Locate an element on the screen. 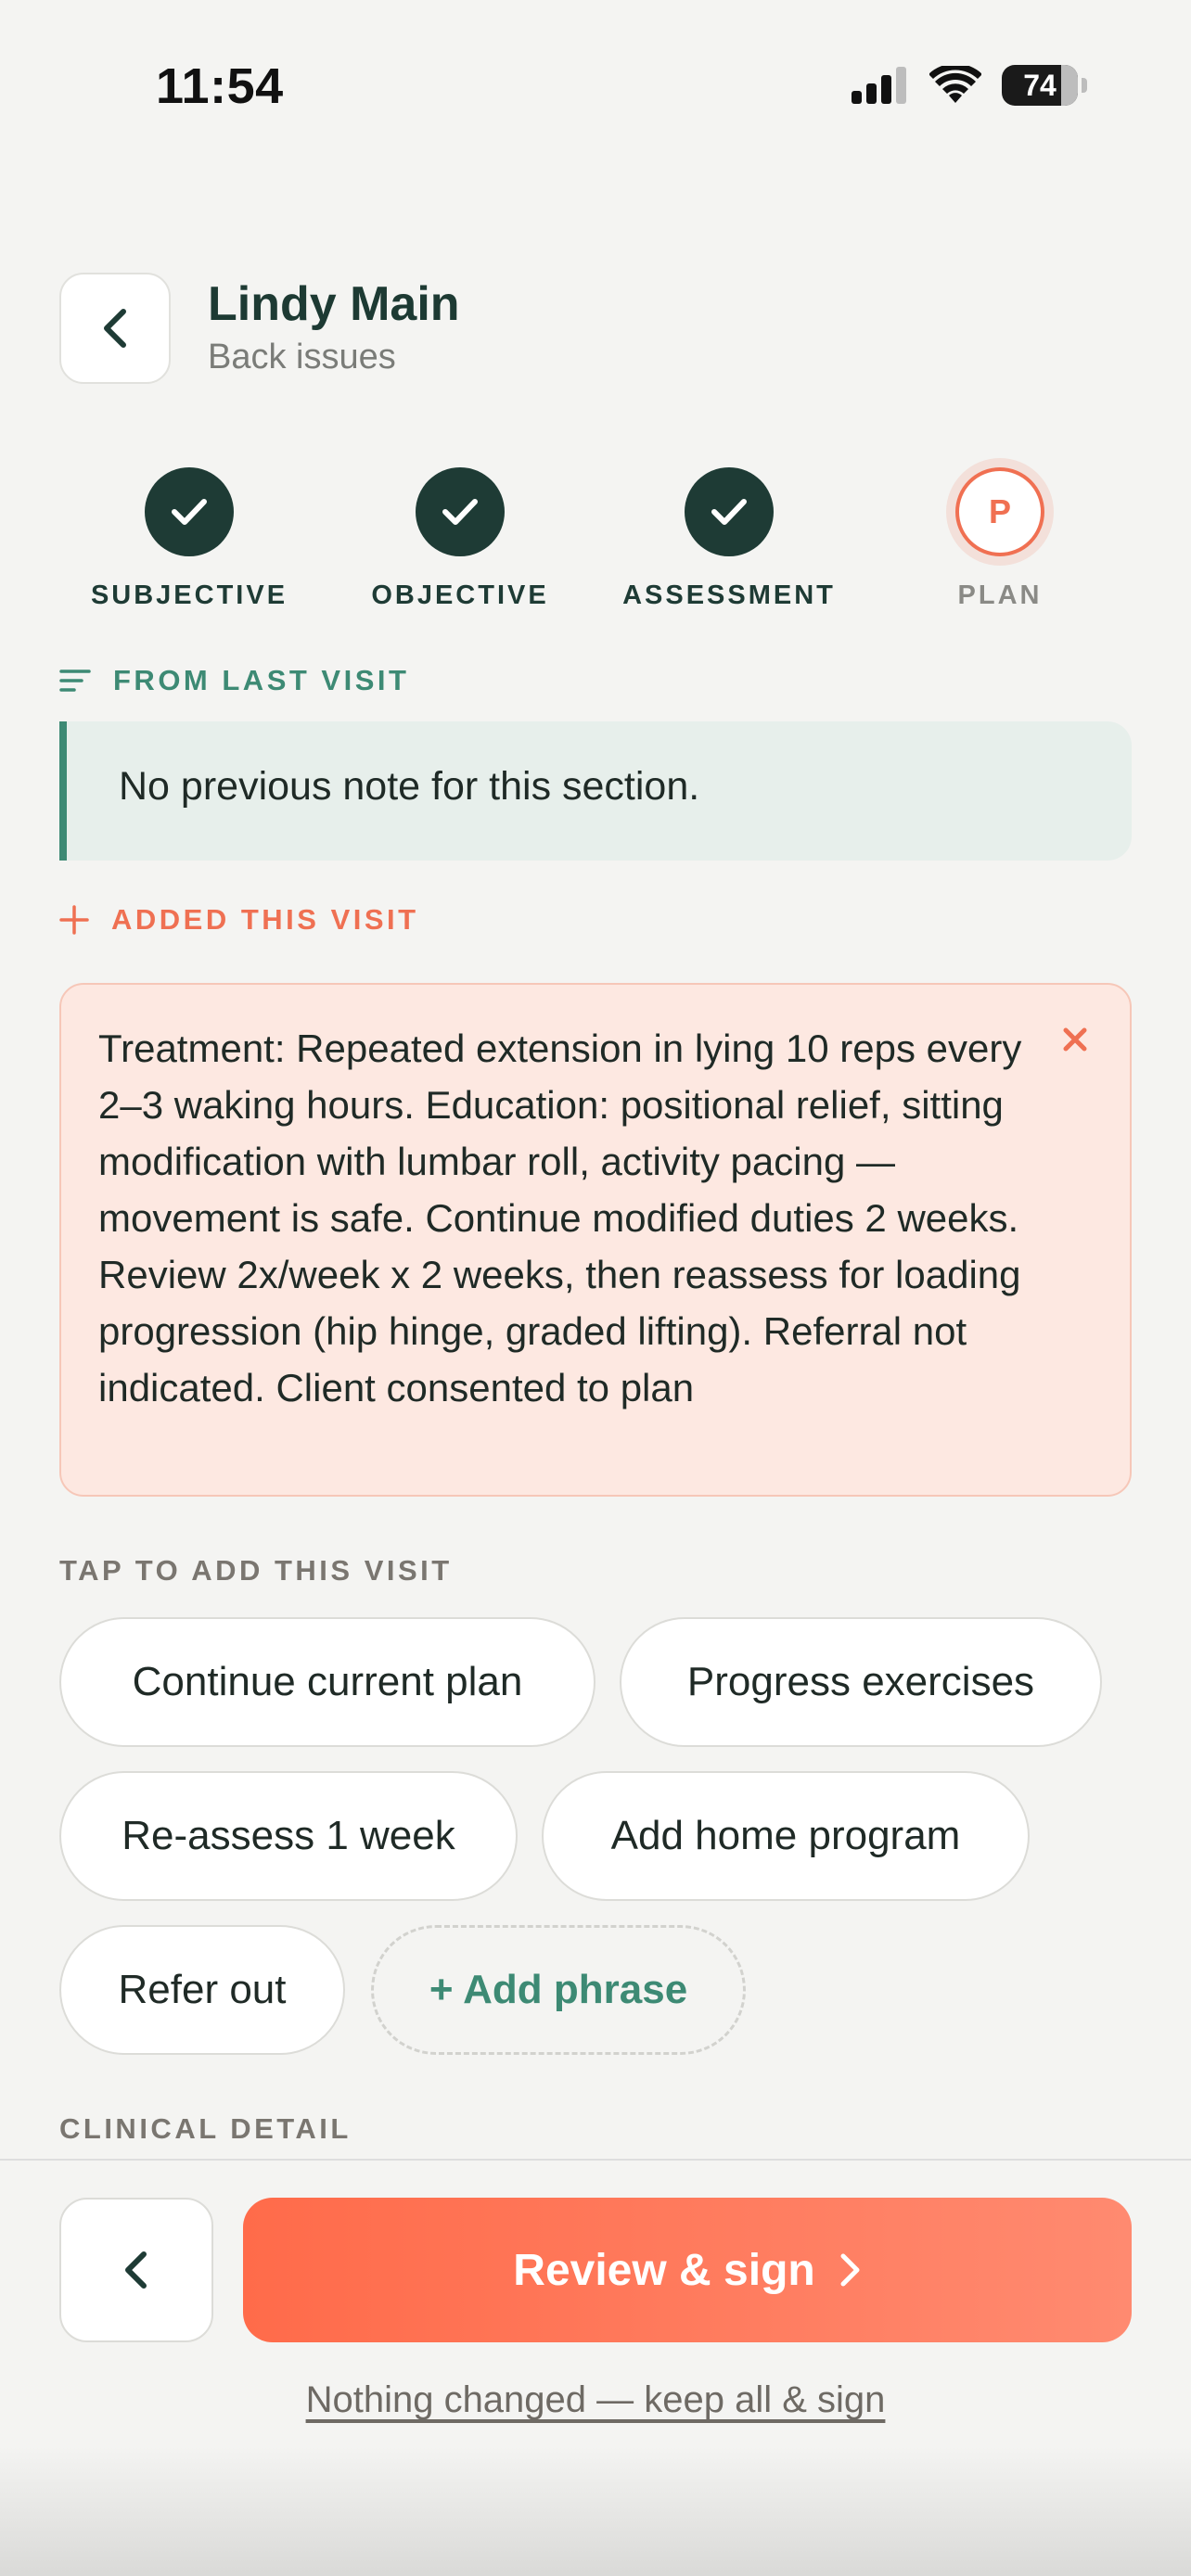 This screenshot has width=1191, height=2576. from-last-visit-header: FROM LAST VISIT is located at coordinates (234, 680).